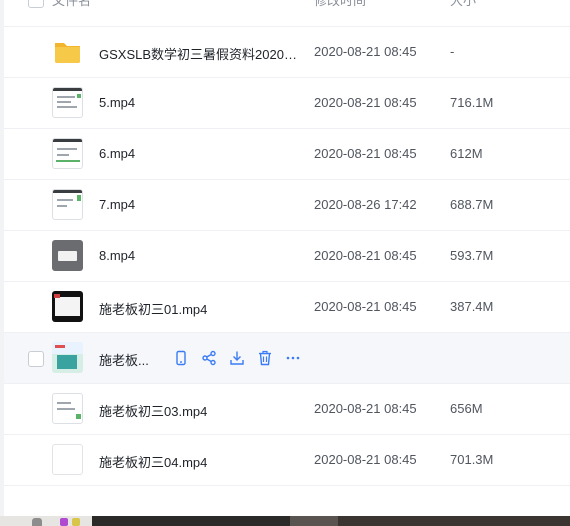  I want to click on file-row: 6.mp4 2020-08-21 08:45 612M, so click(287, 154).